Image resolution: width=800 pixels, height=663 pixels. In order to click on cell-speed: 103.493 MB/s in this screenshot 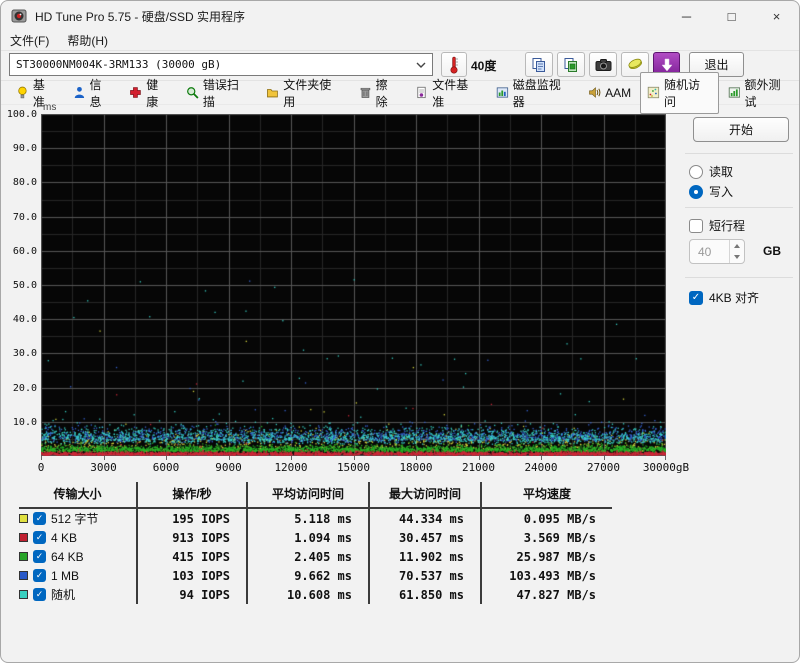, I will do `click(546, 575)`.